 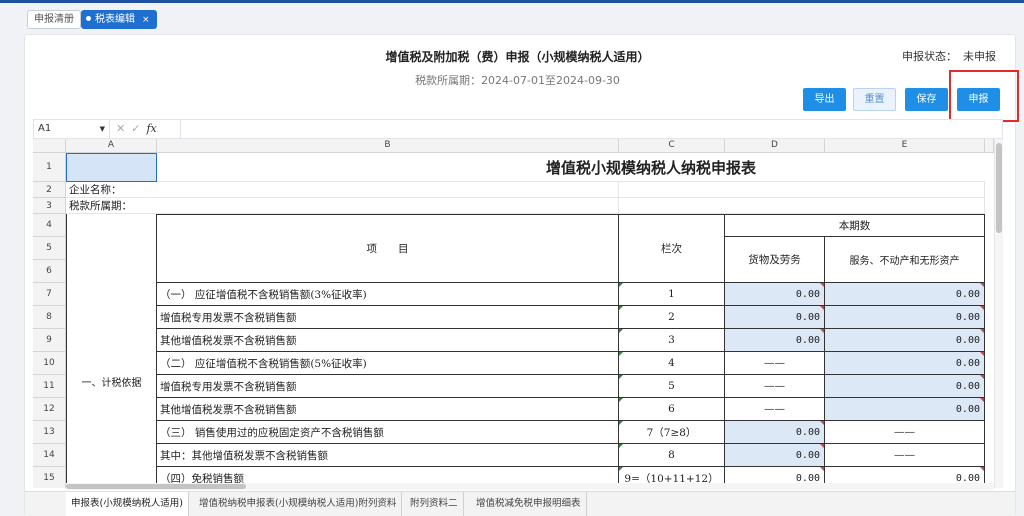 I want to click on export-button: 导出, so click(x=824, y=99).